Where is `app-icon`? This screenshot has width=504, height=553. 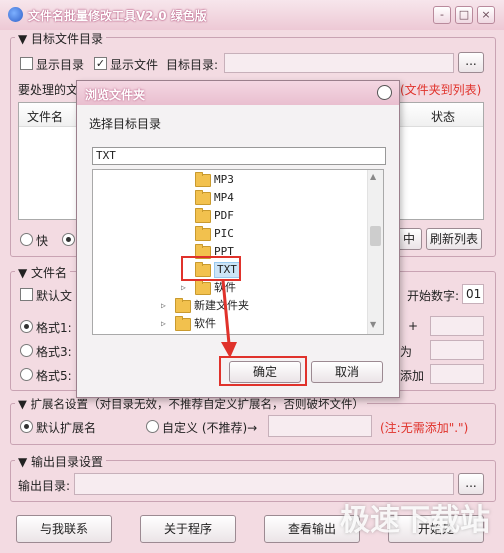
app-icon is located at coordinates (15, 14).